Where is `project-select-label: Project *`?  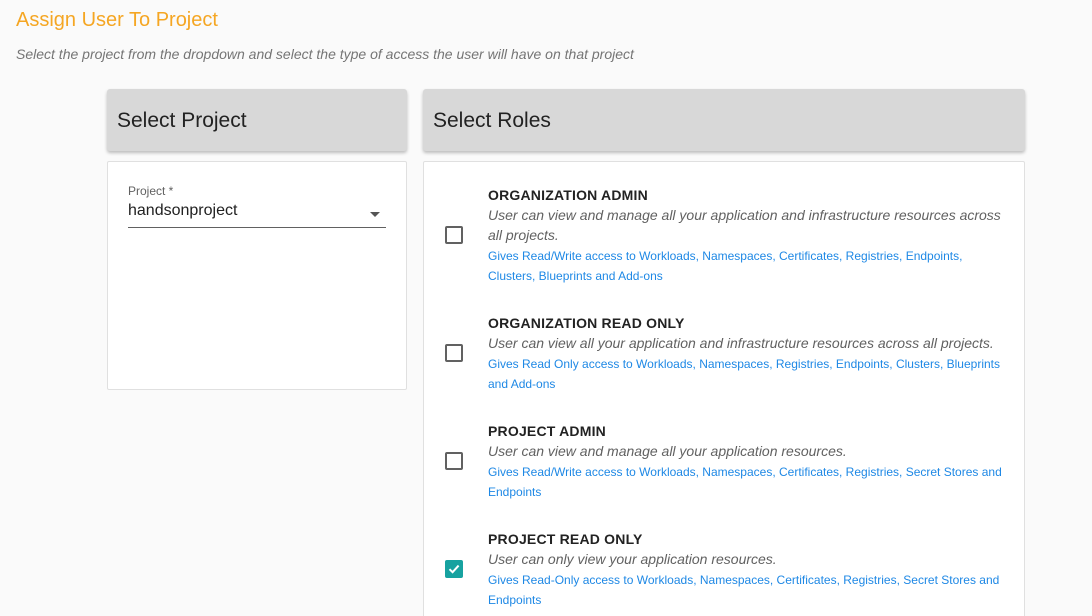 project-select-label: Project * is located at coordinates (151, 191).